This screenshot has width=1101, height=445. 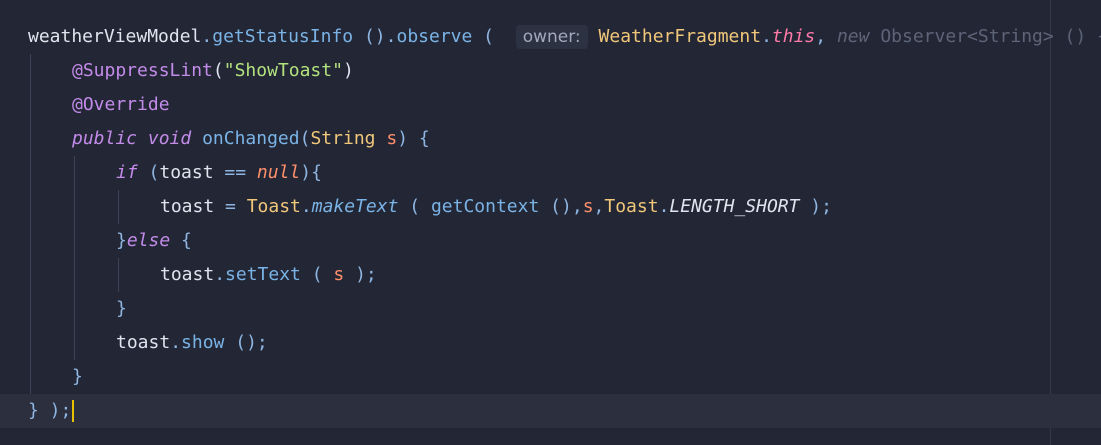 What do you see at coordinates (793, 36) in the screenshot?
I see `code-token: this` at bounding box center [793, 36].